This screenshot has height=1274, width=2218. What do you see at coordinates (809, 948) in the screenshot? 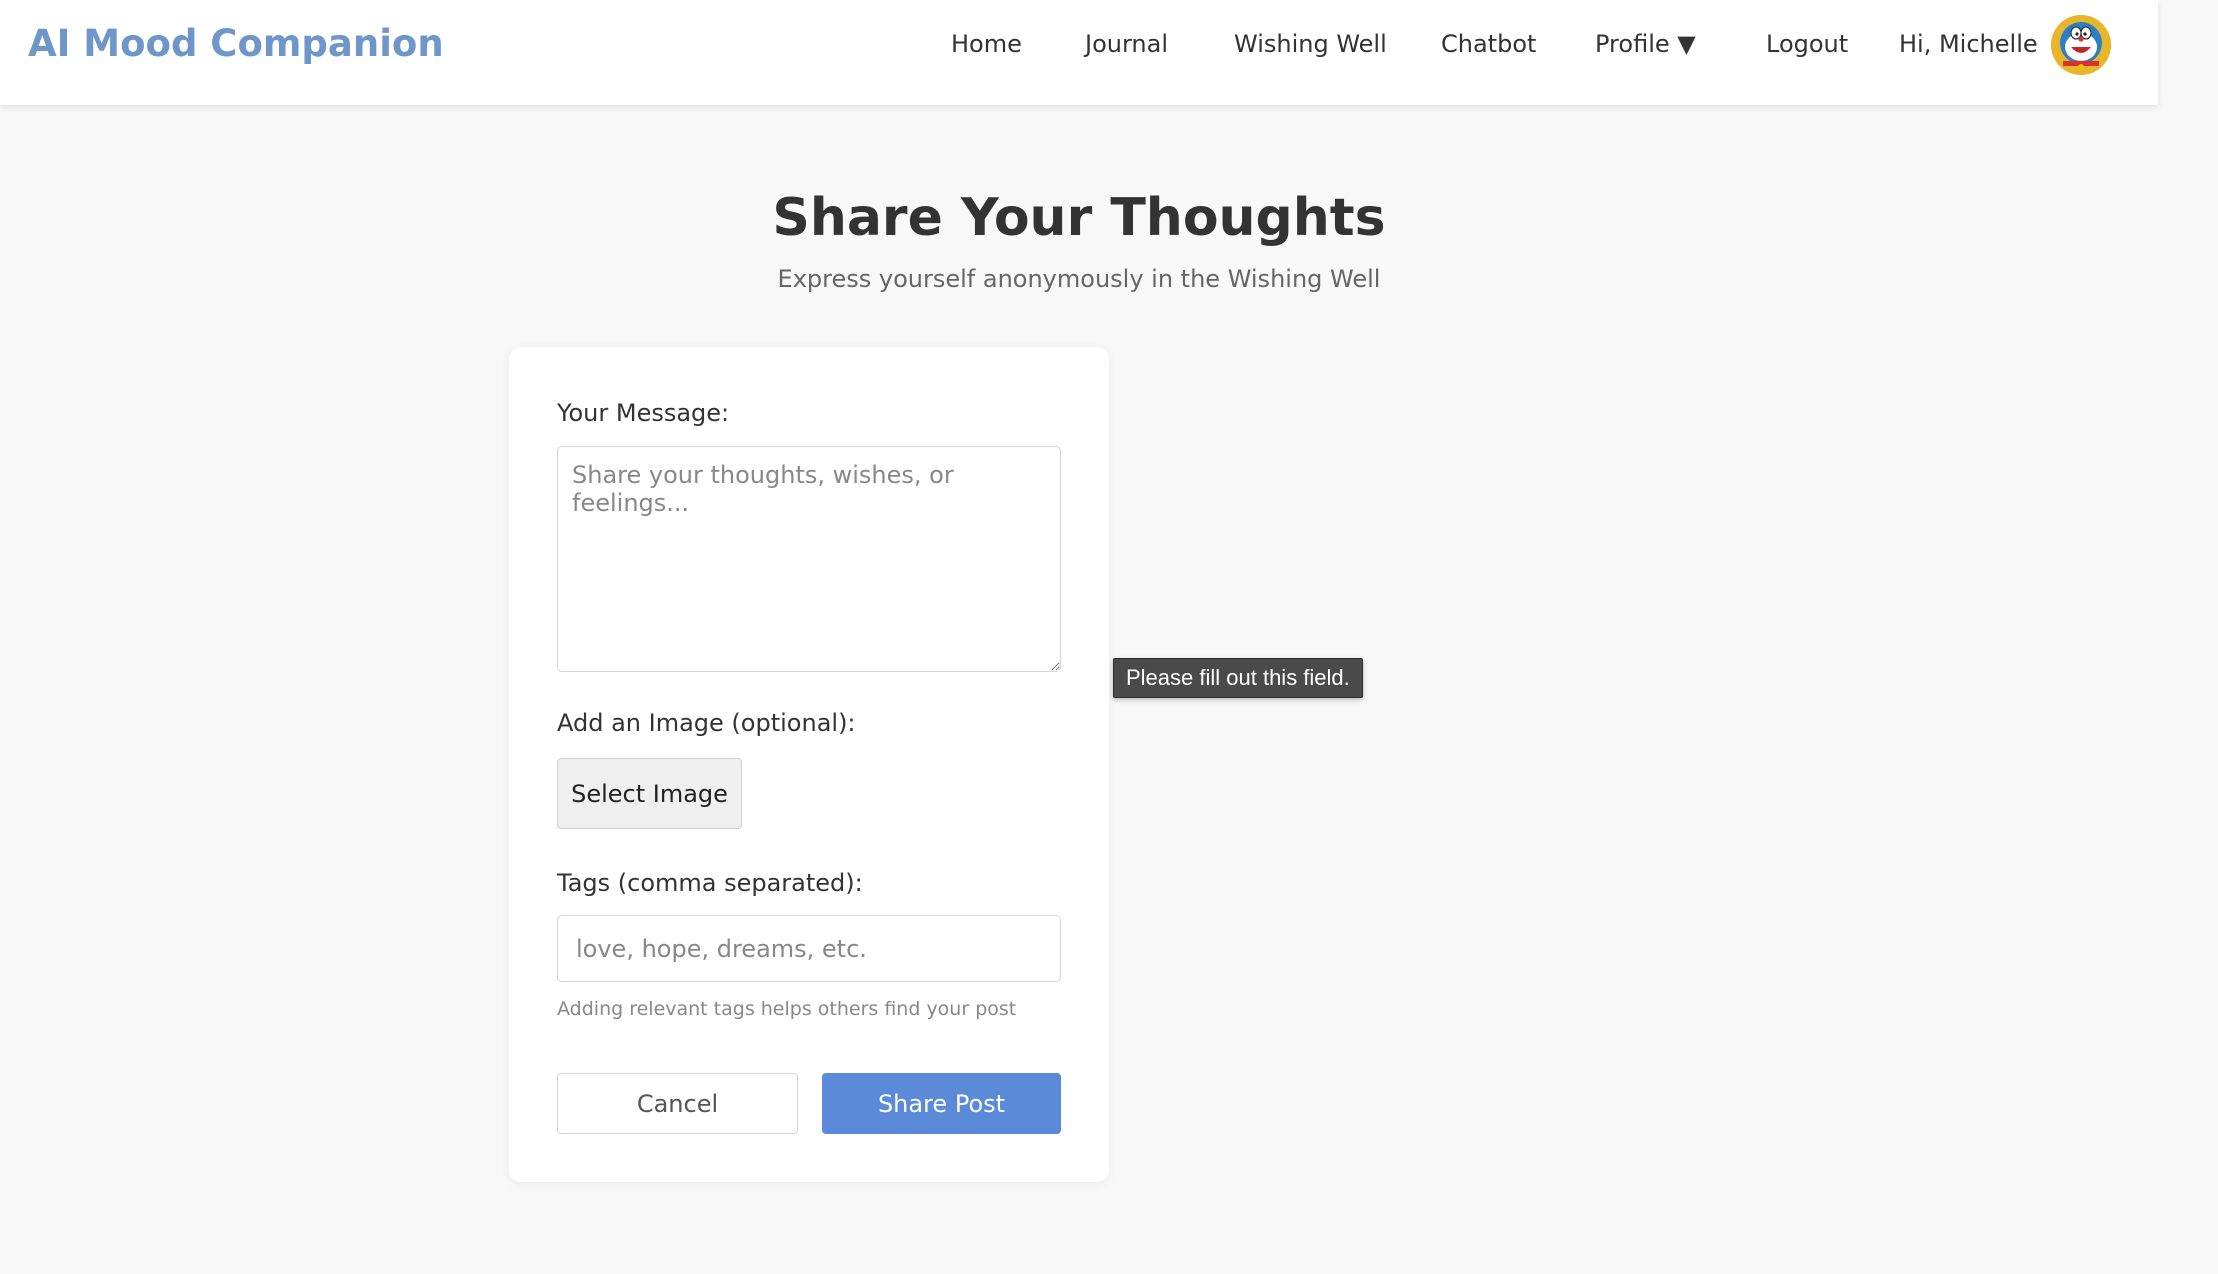
I see `tags-input` at bounding box center [809, 948].